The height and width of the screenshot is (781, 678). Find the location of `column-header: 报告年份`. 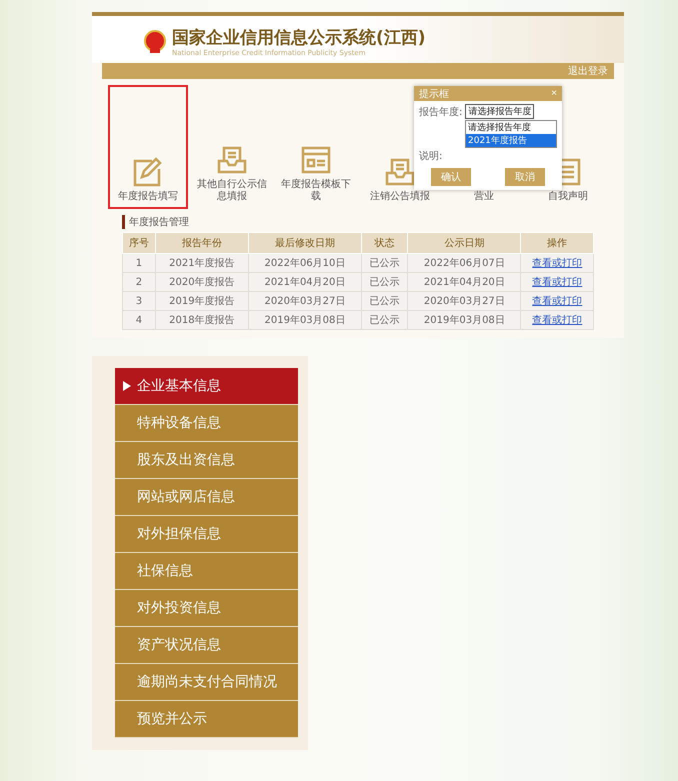

column-header: 报告年份 is located at coordinates (201, 243).